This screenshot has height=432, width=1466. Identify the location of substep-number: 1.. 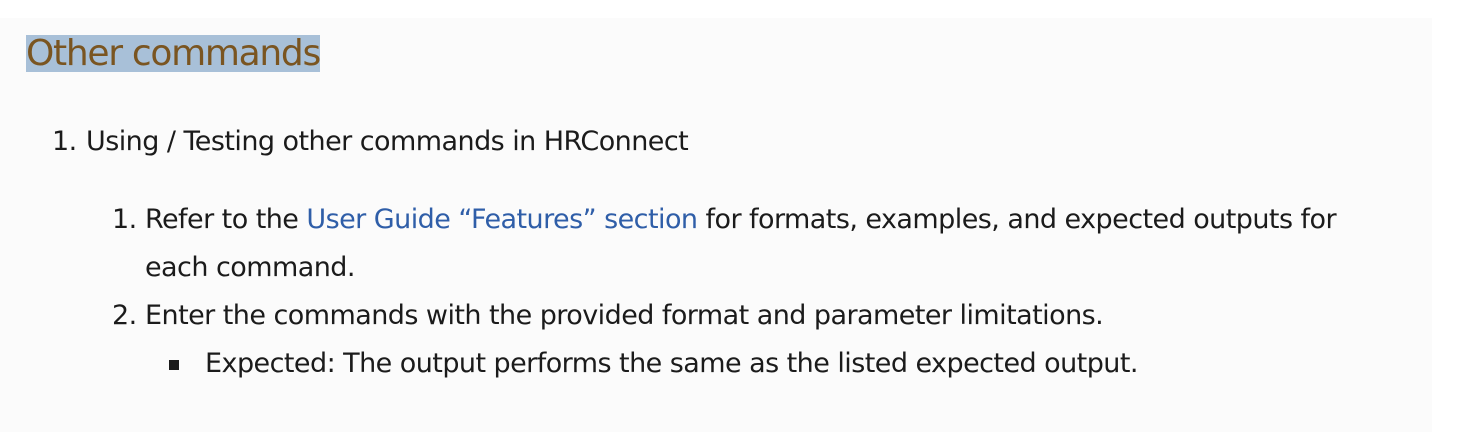
(124, 219).